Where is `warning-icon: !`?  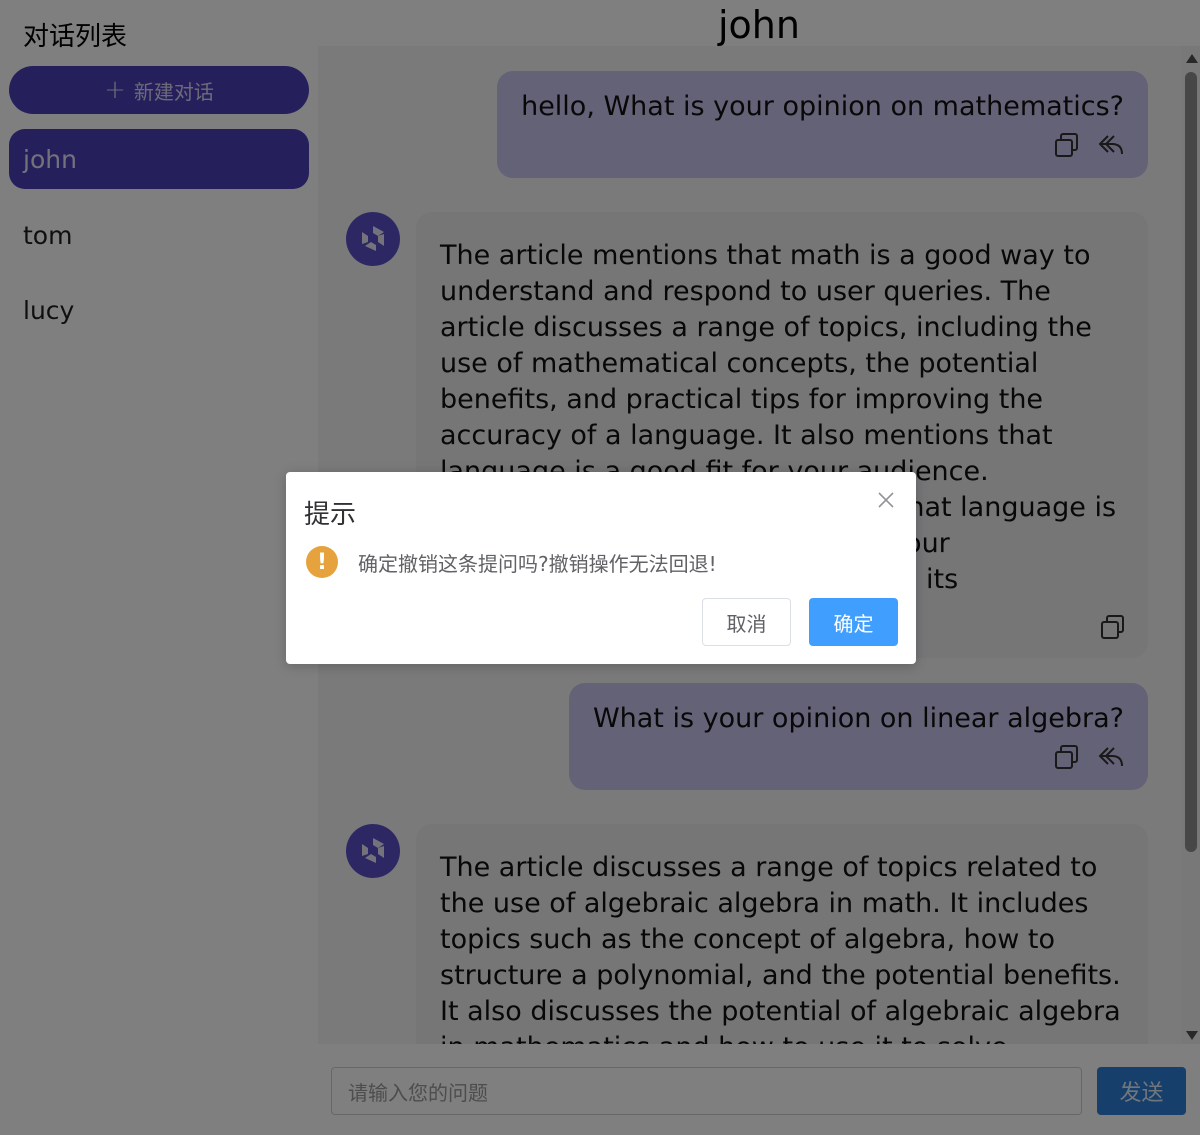
warning-icon: ! is located at coordinates (322, 562).